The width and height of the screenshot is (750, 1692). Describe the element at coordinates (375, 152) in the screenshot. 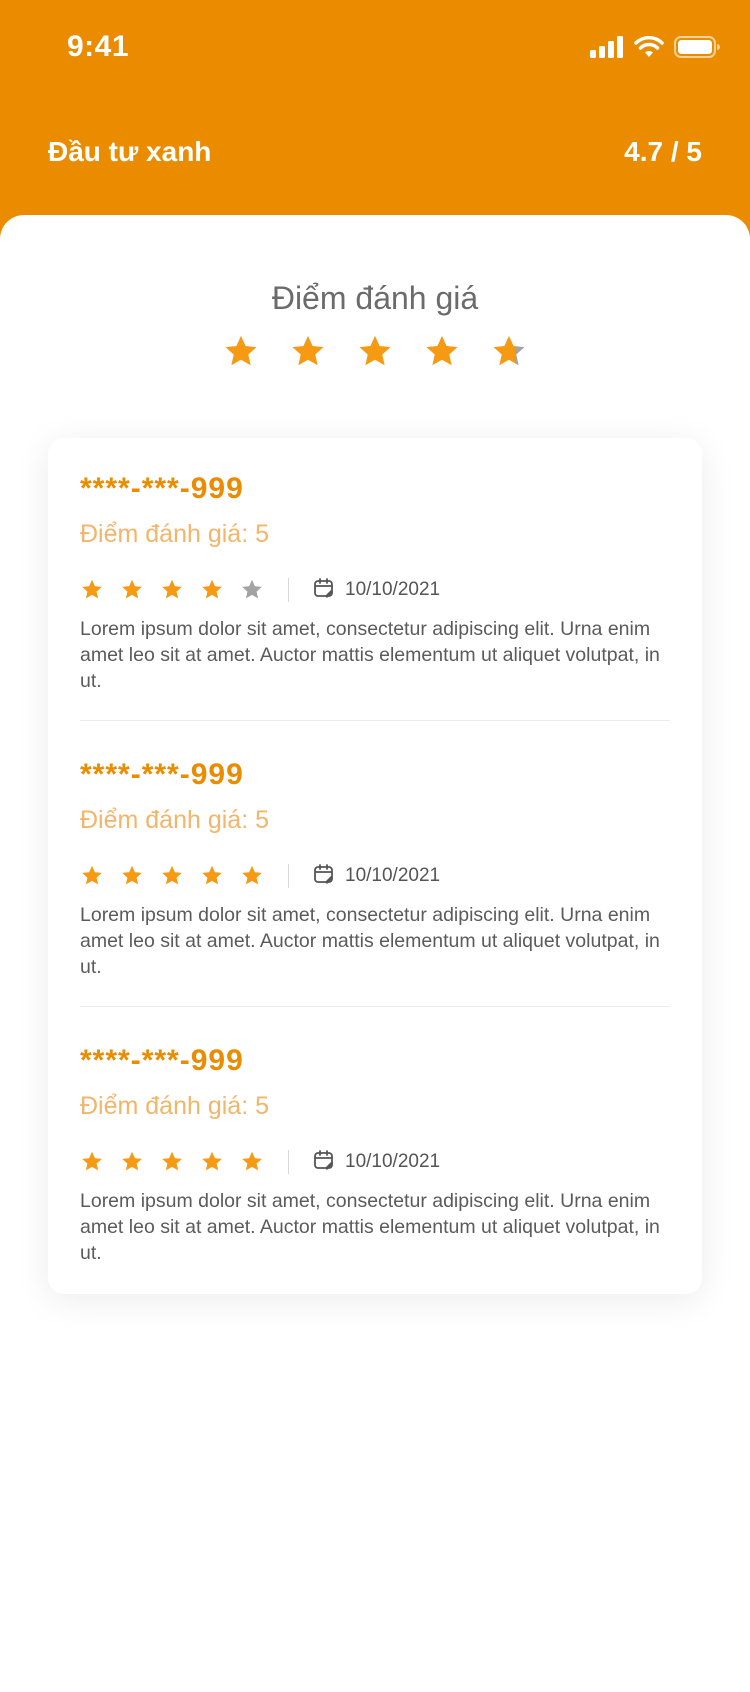

I see `header-title-row: Đầu tư xanh 4.7 / 5` at that location.